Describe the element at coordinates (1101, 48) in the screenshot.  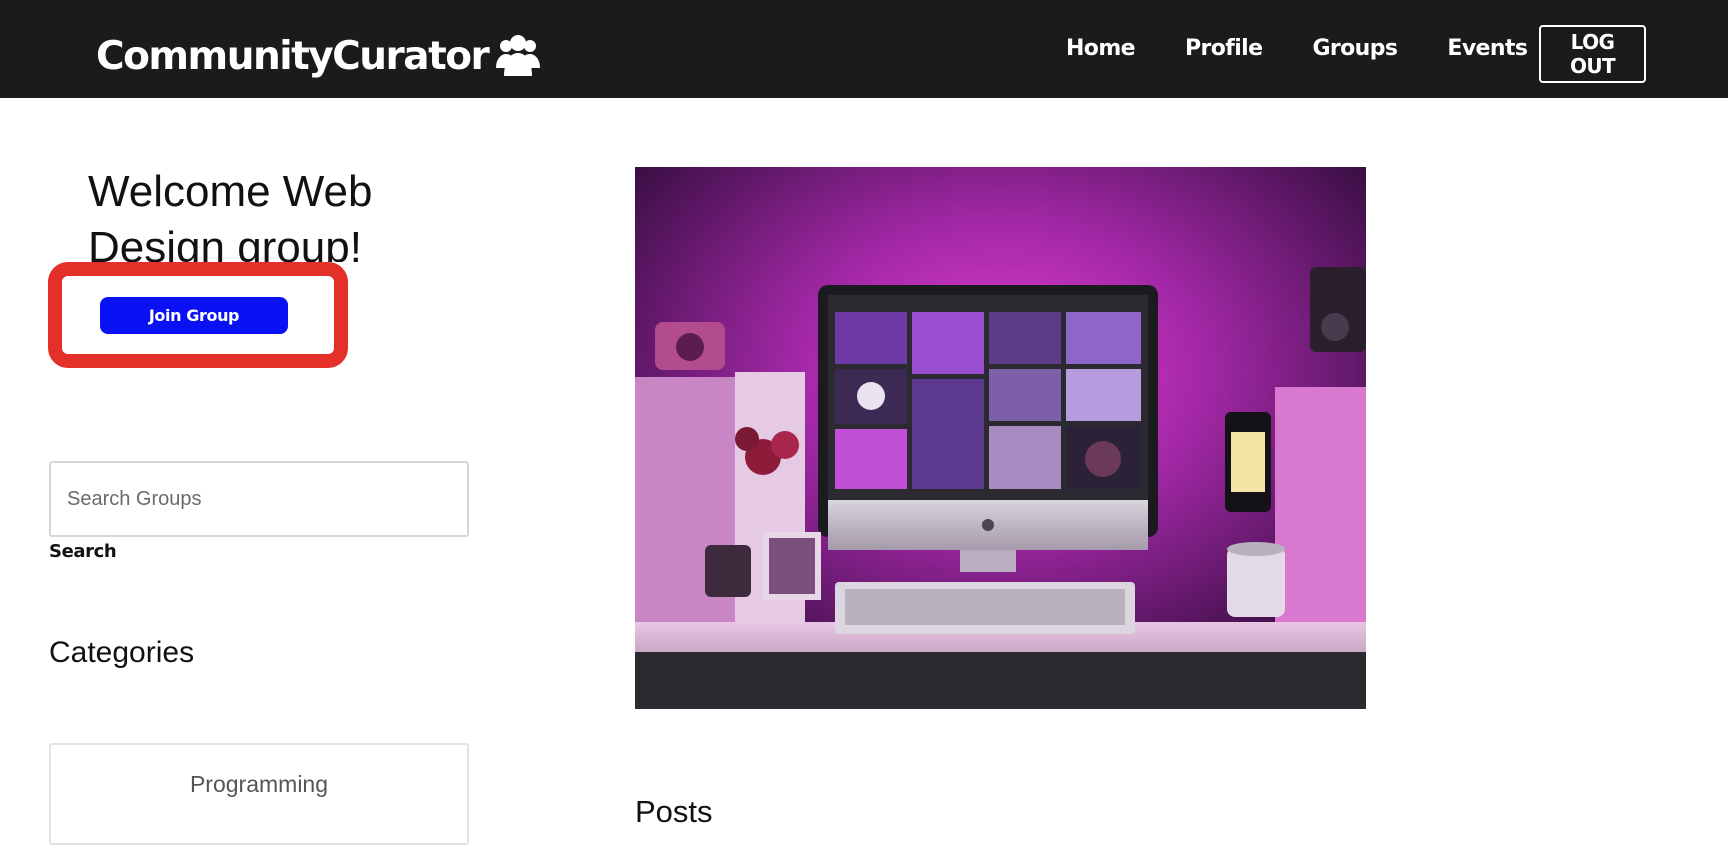
I see `nav-home-link: Home` at that location.